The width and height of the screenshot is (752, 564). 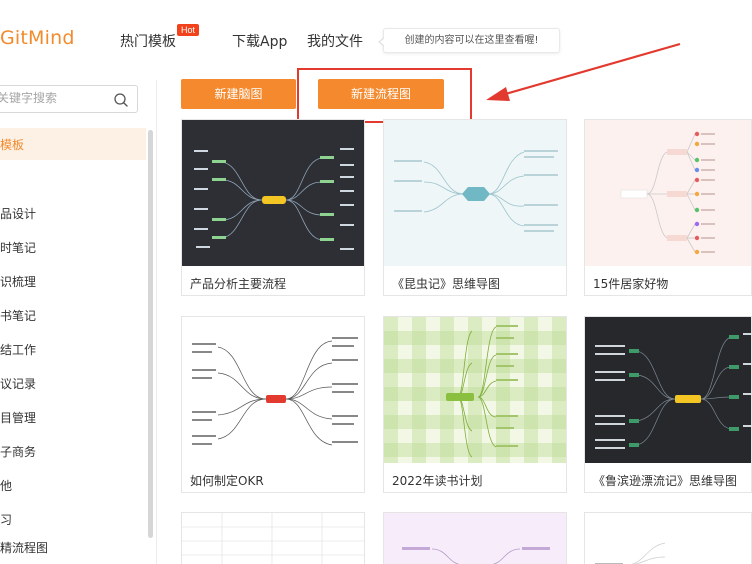 I want to click on template-card: 2022年读书计划, so click(x=475, y=404).